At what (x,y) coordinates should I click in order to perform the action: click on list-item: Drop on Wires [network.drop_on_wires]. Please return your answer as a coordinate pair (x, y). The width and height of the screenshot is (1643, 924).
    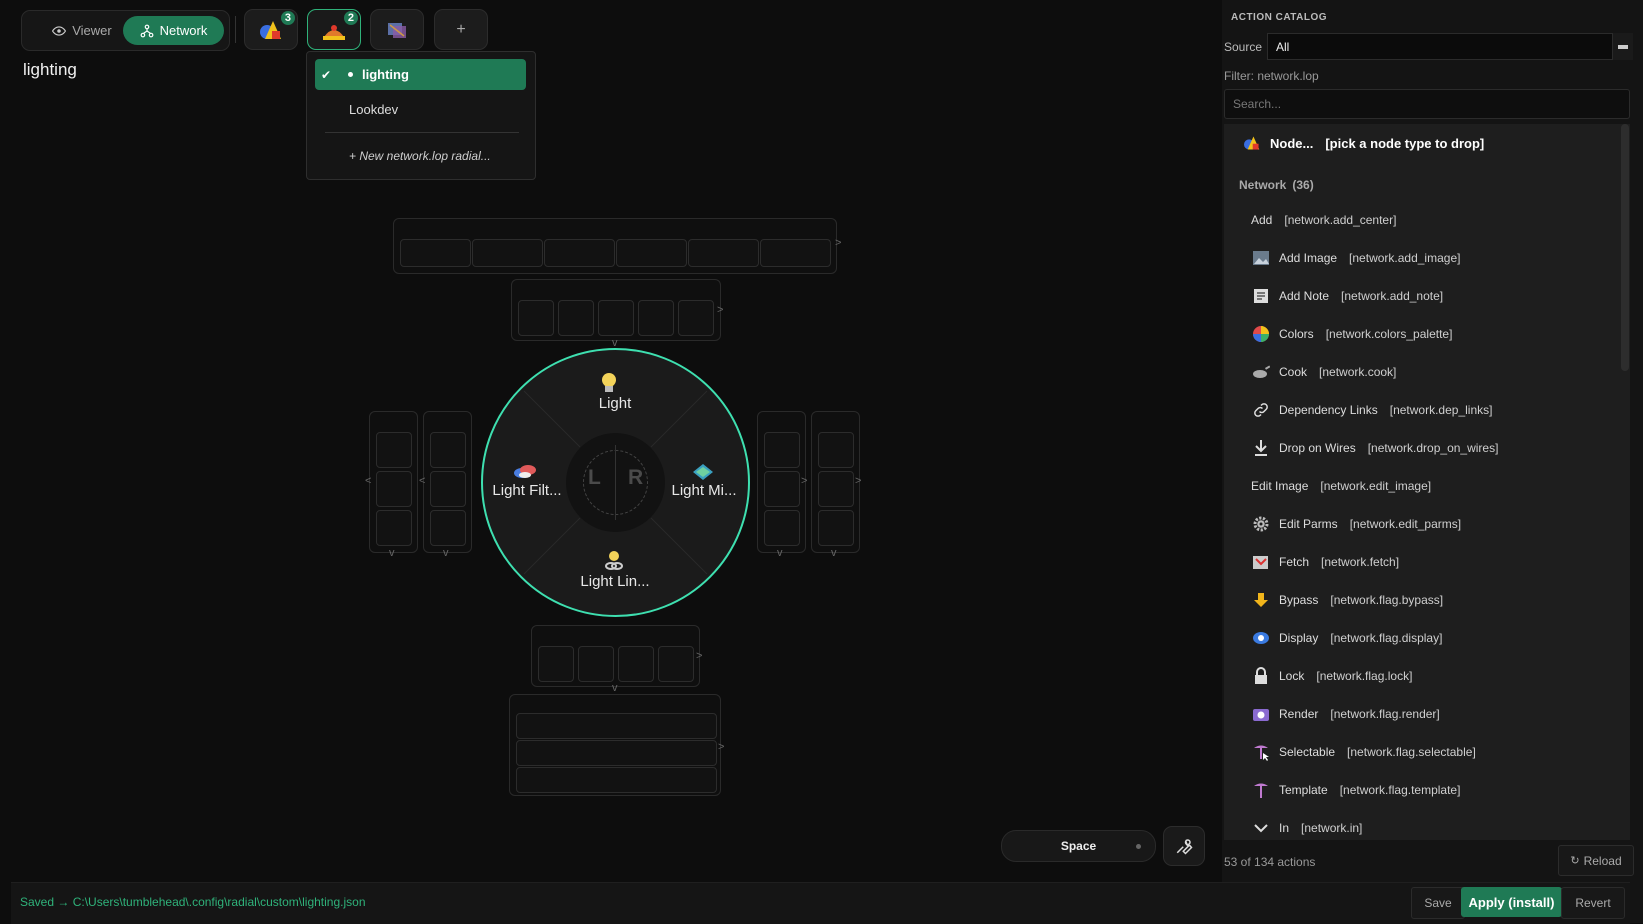
    Looking at the image, I should click on (1440, 448).